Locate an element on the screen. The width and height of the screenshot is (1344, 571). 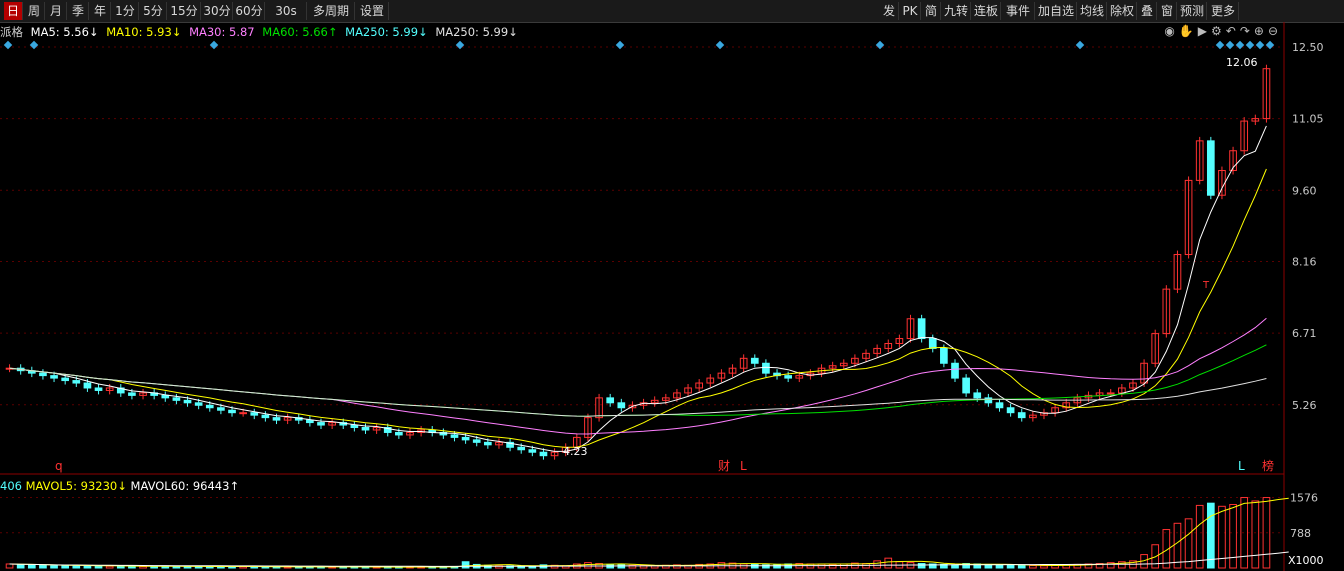
volume-unit-label: X1000 is located at coordinates (1306, 560).